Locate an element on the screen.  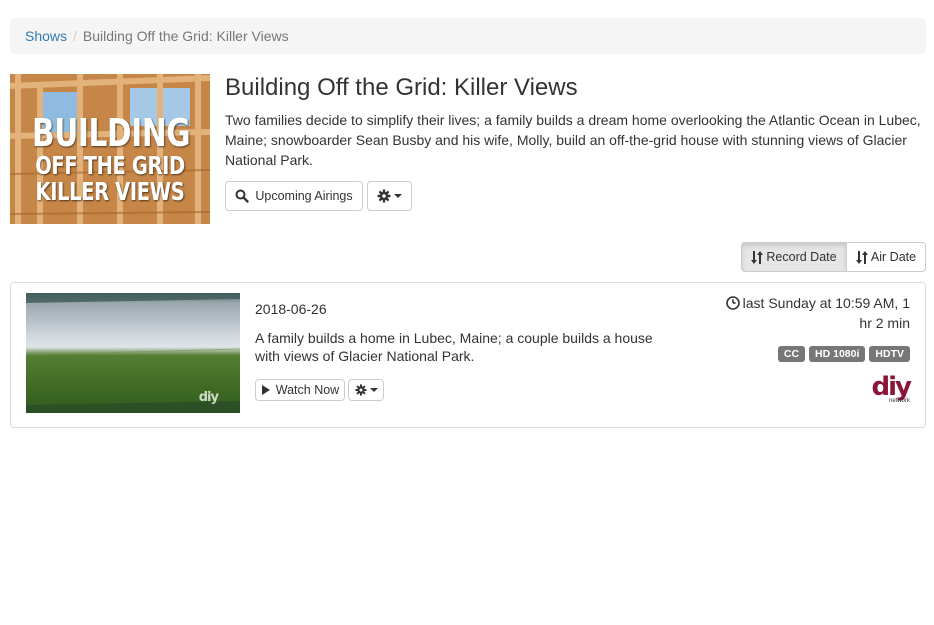
watch-now-label: Watch Now is located at coordinates (307, 390).